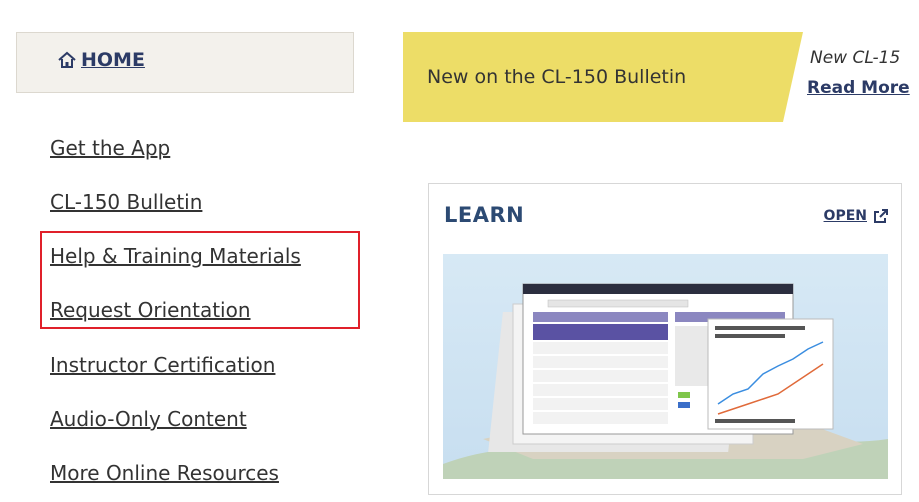 This screenshot has width=919, height=502. I want to click on external-link-icon, so click(881, 216).